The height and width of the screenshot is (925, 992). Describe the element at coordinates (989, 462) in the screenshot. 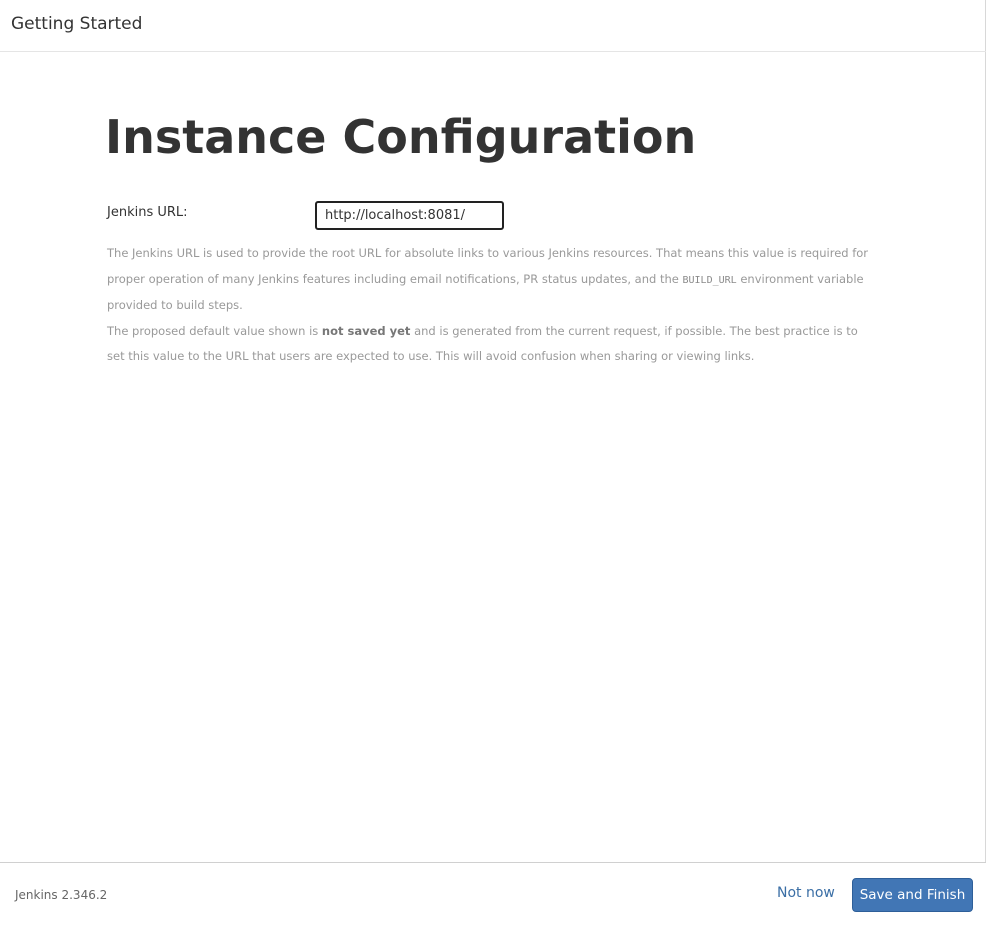

I see `window-edge` at that location.